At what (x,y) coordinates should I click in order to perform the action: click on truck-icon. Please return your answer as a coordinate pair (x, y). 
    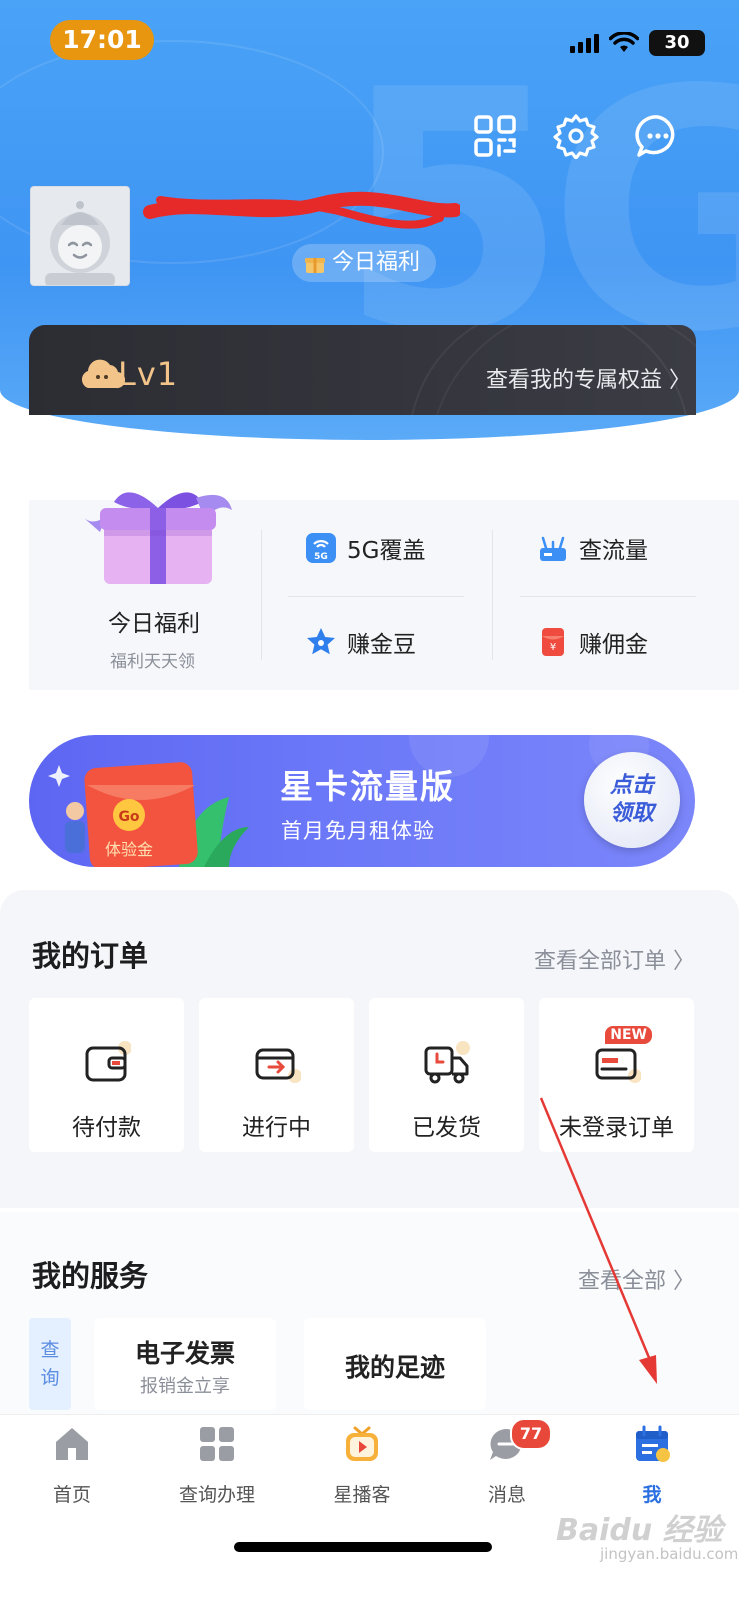
    Looking at the image, I should click on (447, 1062).